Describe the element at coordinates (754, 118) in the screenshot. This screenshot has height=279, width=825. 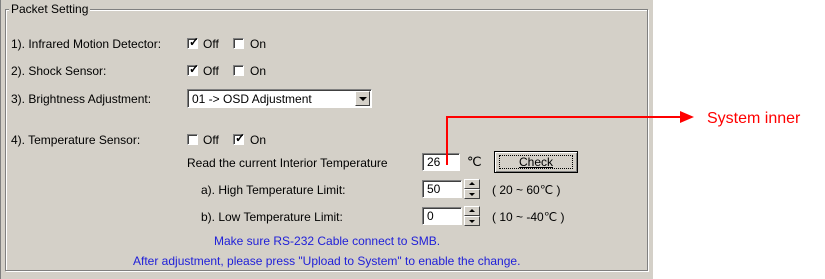
I see `callout-label: System inner` at that location.